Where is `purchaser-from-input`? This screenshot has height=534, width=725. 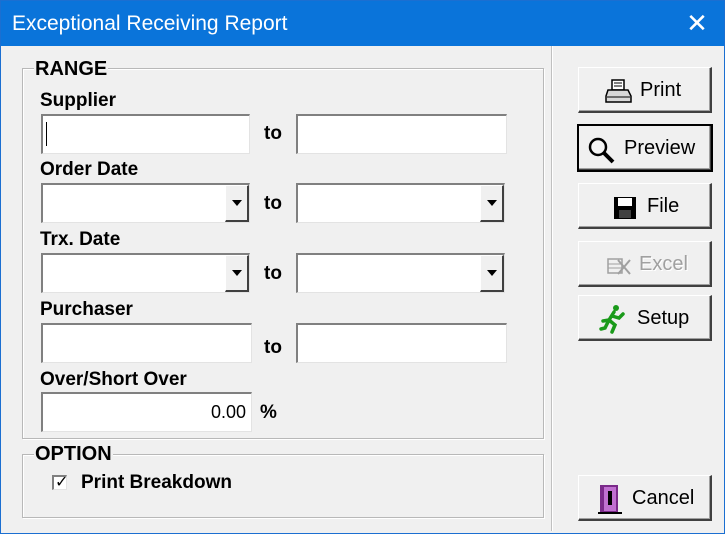 purchaser-from-input is located at coordinates (146, 343).